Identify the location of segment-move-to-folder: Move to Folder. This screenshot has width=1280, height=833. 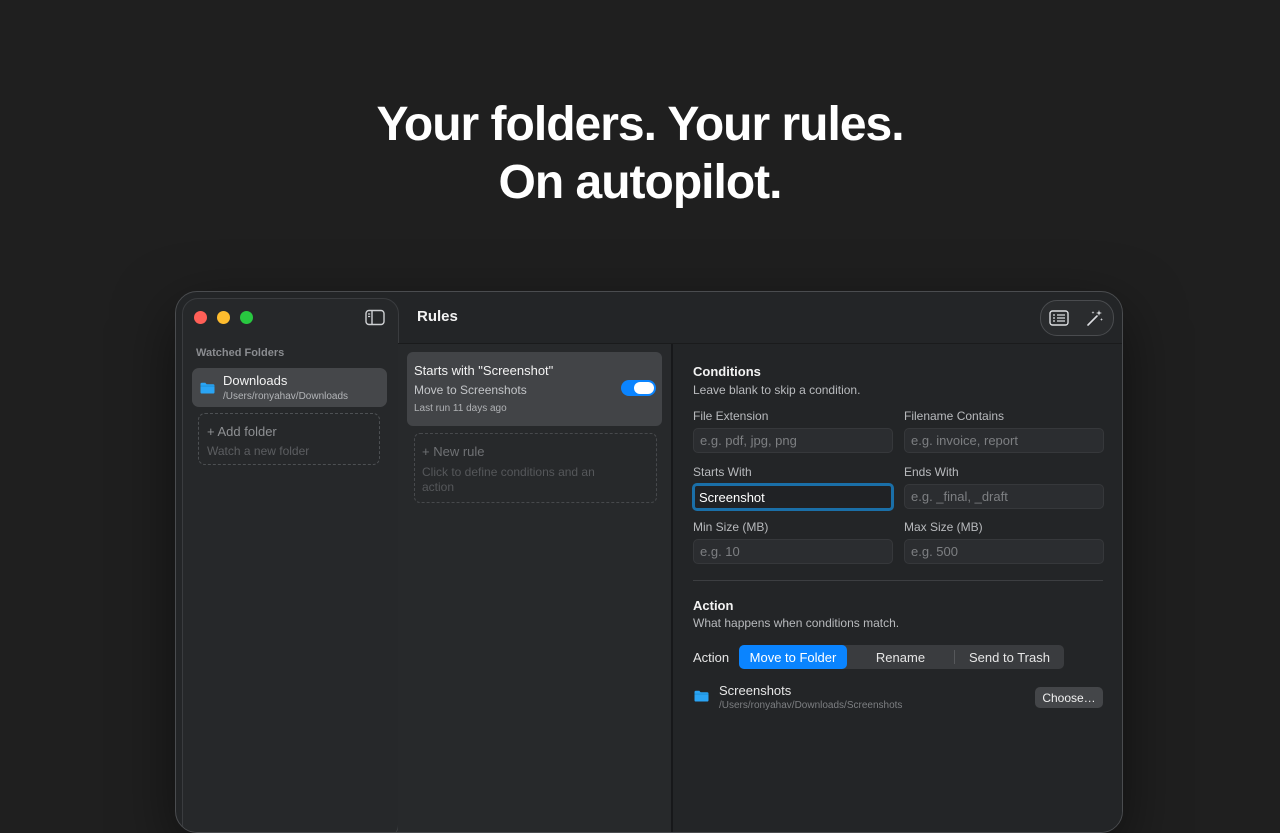
(793, 657).